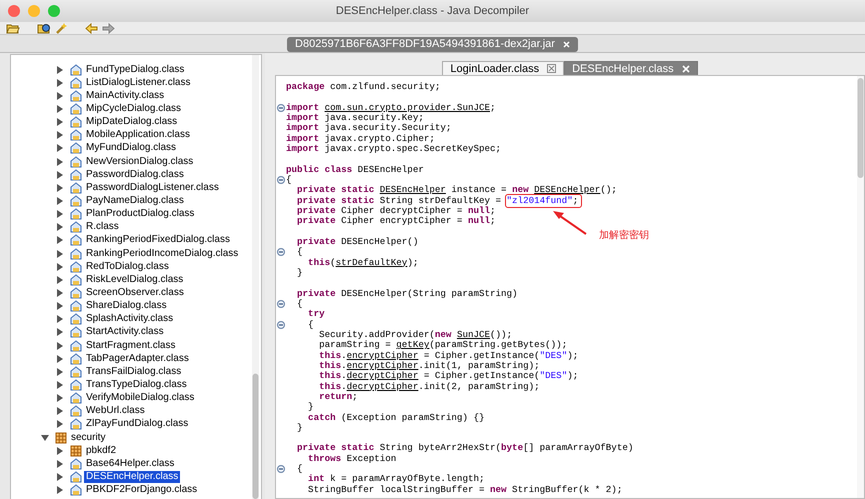 This screenshot has width=865, height=499. I want to click on tree-item: TransTypeDialog.class, so click(136, 384).